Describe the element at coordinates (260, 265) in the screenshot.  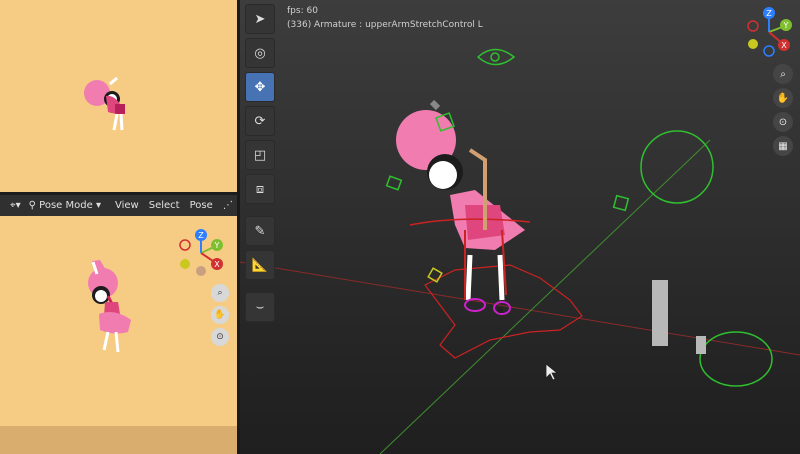
I see `measure-icon: 📐` at that location.